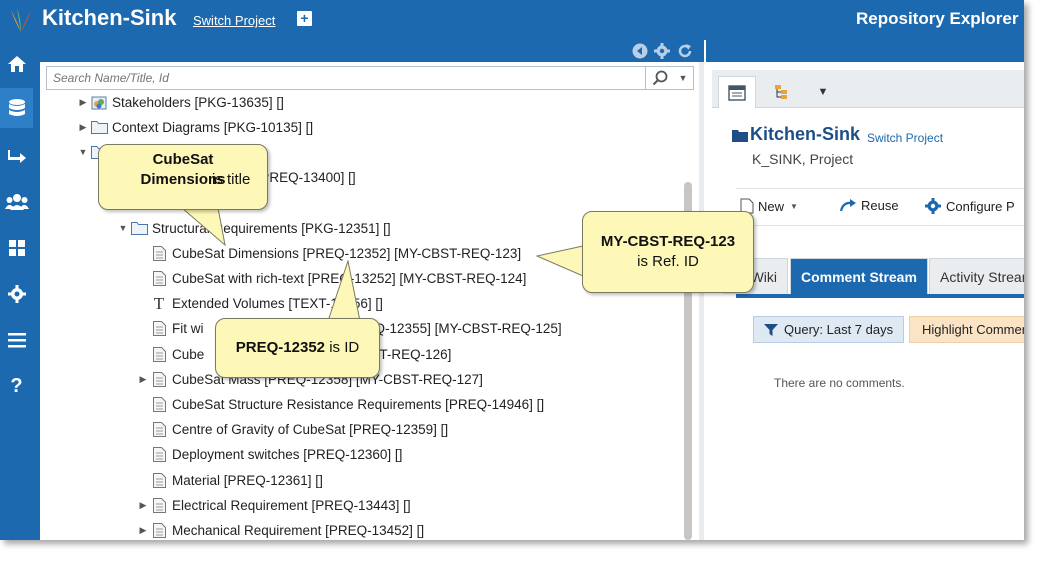  I want to click on menu-icon, so click(16, 340).